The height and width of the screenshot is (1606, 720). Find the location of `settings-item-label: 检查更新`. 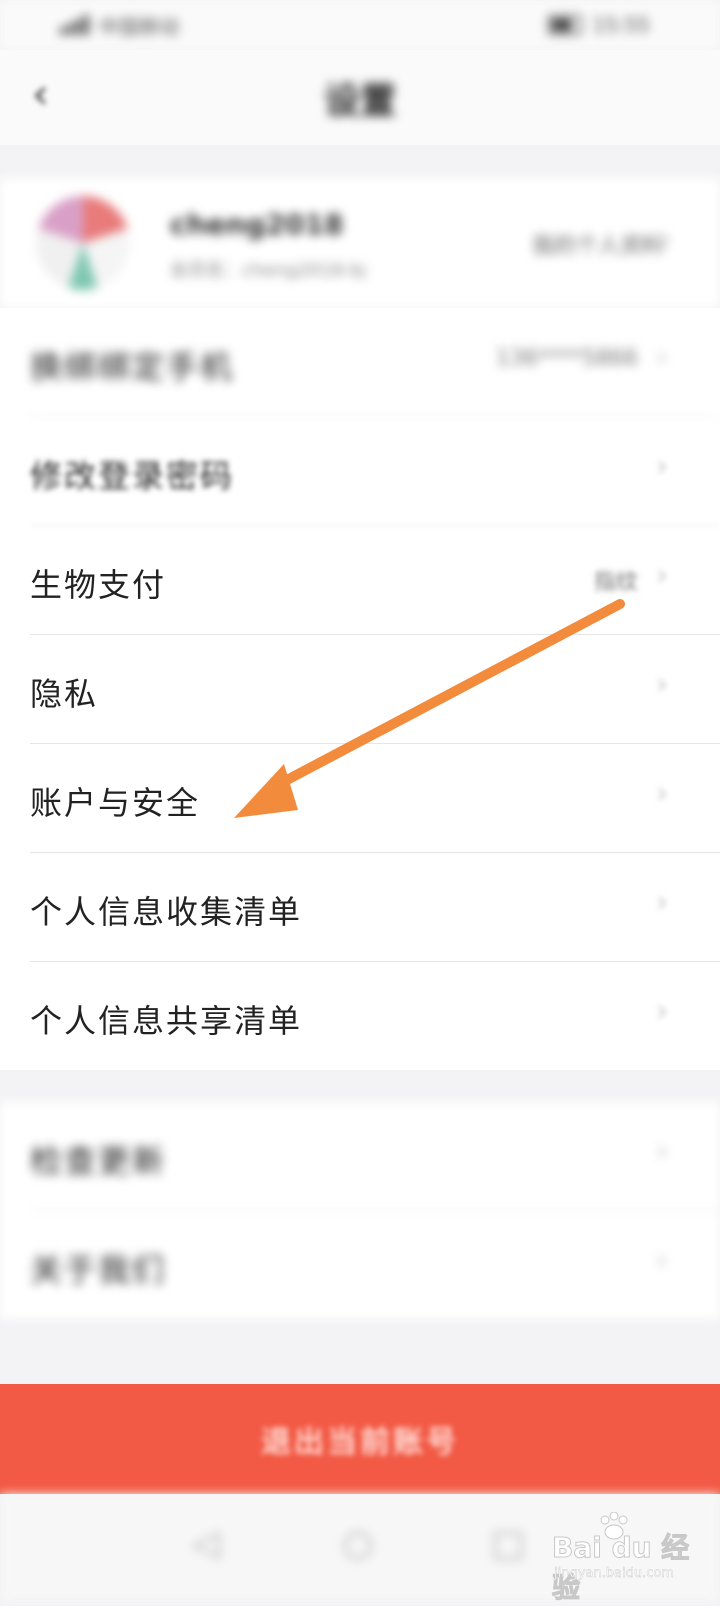

settings-item-label: 检查更新 is located at coordinates (98, 1161).